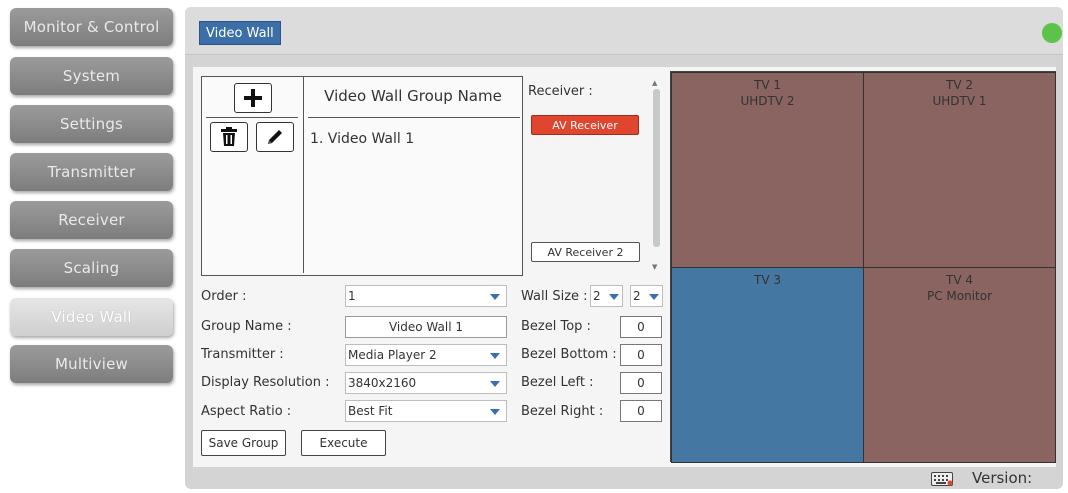 The width and height of the screenshot is (1068, 493). I want to click on scroll-up-icon: ▲, so click(654, 83).